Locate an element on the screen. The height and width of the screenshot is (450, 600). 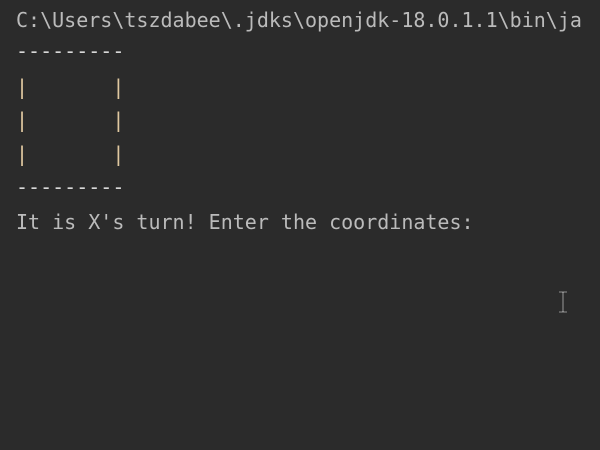
board-row-3: | | is located at coordinates (70, 154).